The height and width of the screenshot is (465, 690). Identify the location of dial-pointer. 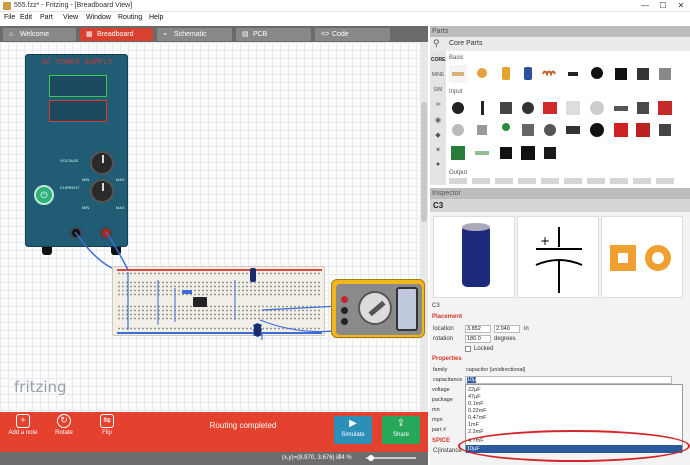
(377, 308).